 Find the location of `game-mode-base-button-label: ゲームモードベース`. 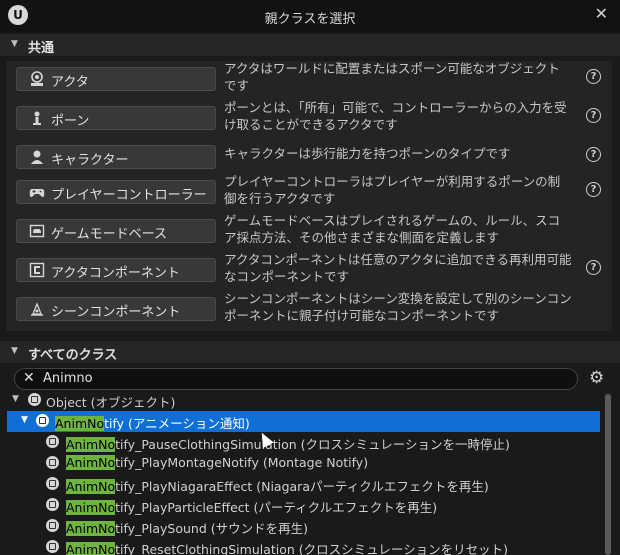

game-mode-base-button-label: ゲームモードベース is located at coordinates (109, 234).